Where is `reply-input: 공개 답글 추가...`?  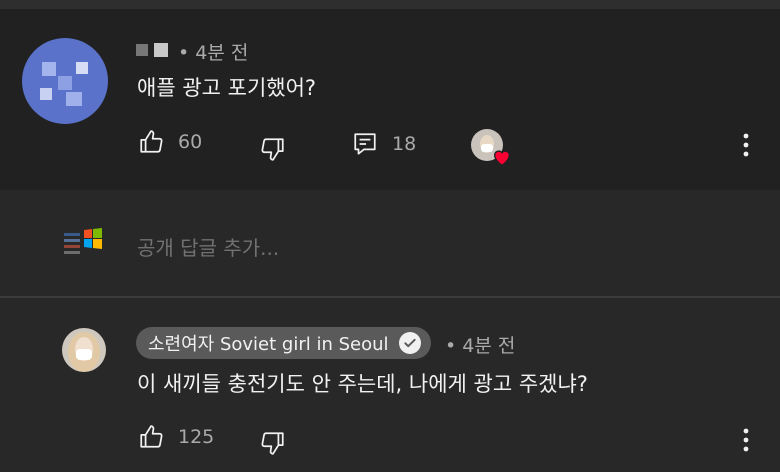 reply-input: 공개 답글 추가... is located at coordinates (208, 246).